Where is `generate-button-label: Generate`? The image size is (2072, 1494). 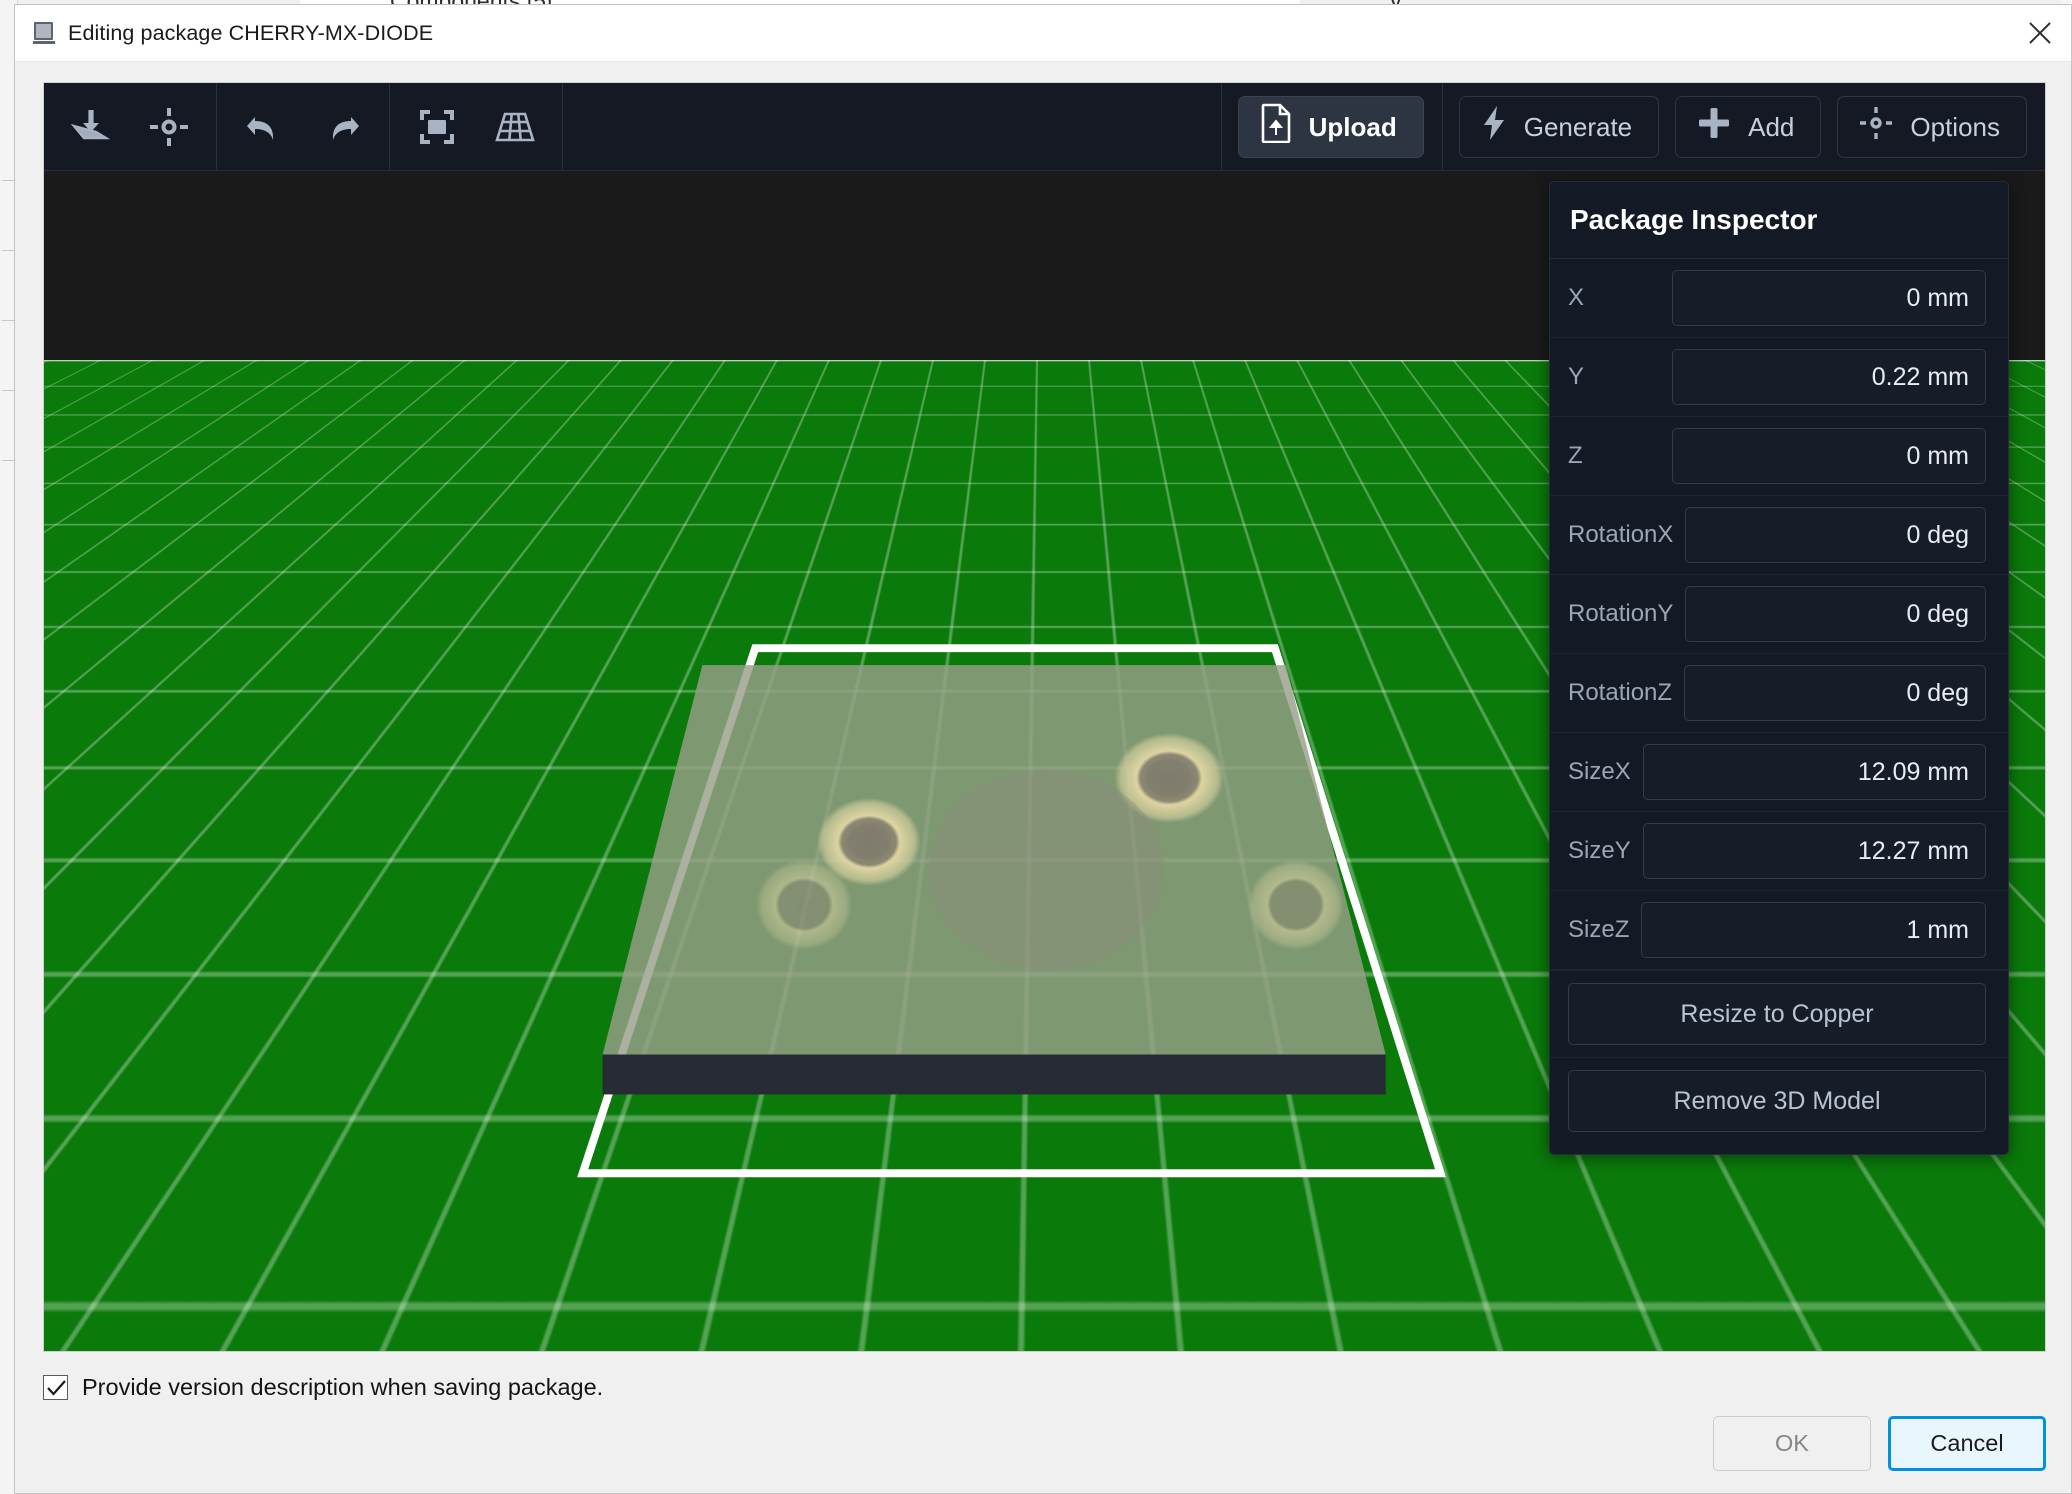 generate-button-label: Generate is located at coordinates (1578, 126).